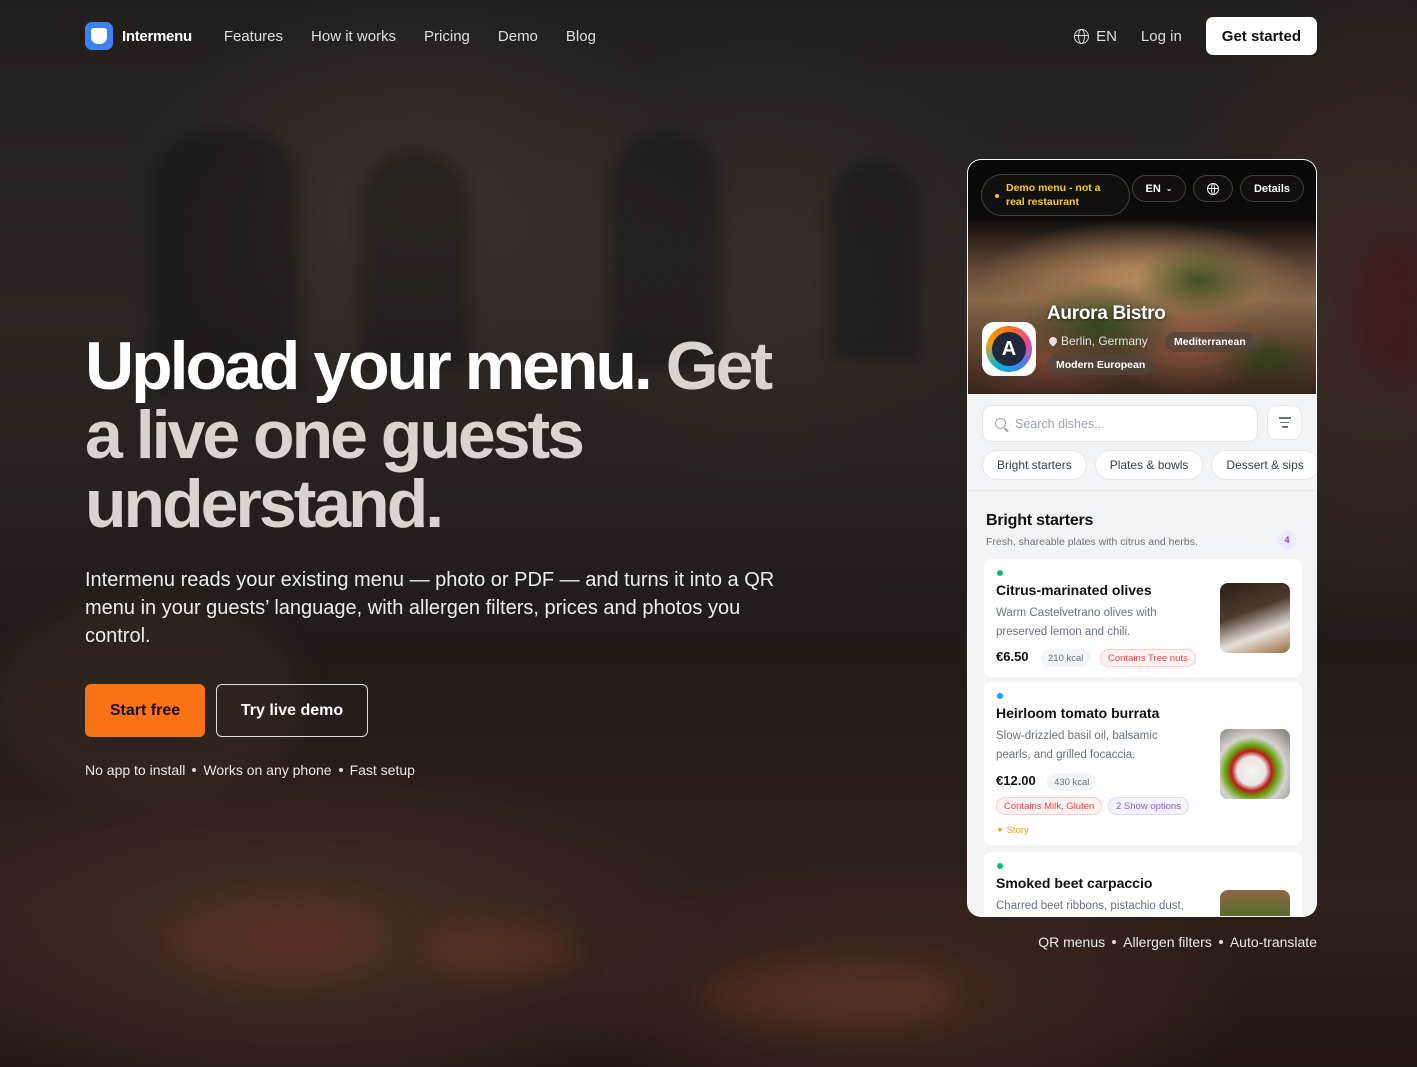 The image size is (1417, 1067). Describe the element at coordinates (1034, 465) in the screenshot. I see `category-tab: Bright starters` at that location.